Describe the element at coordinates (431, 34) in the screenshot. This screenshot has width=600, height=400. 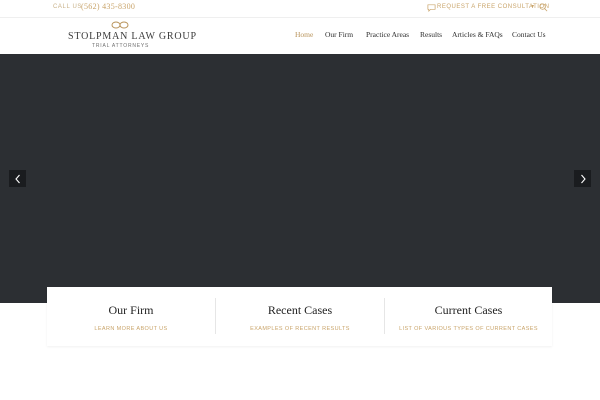
I see `nav-item-results: Results` at that location.